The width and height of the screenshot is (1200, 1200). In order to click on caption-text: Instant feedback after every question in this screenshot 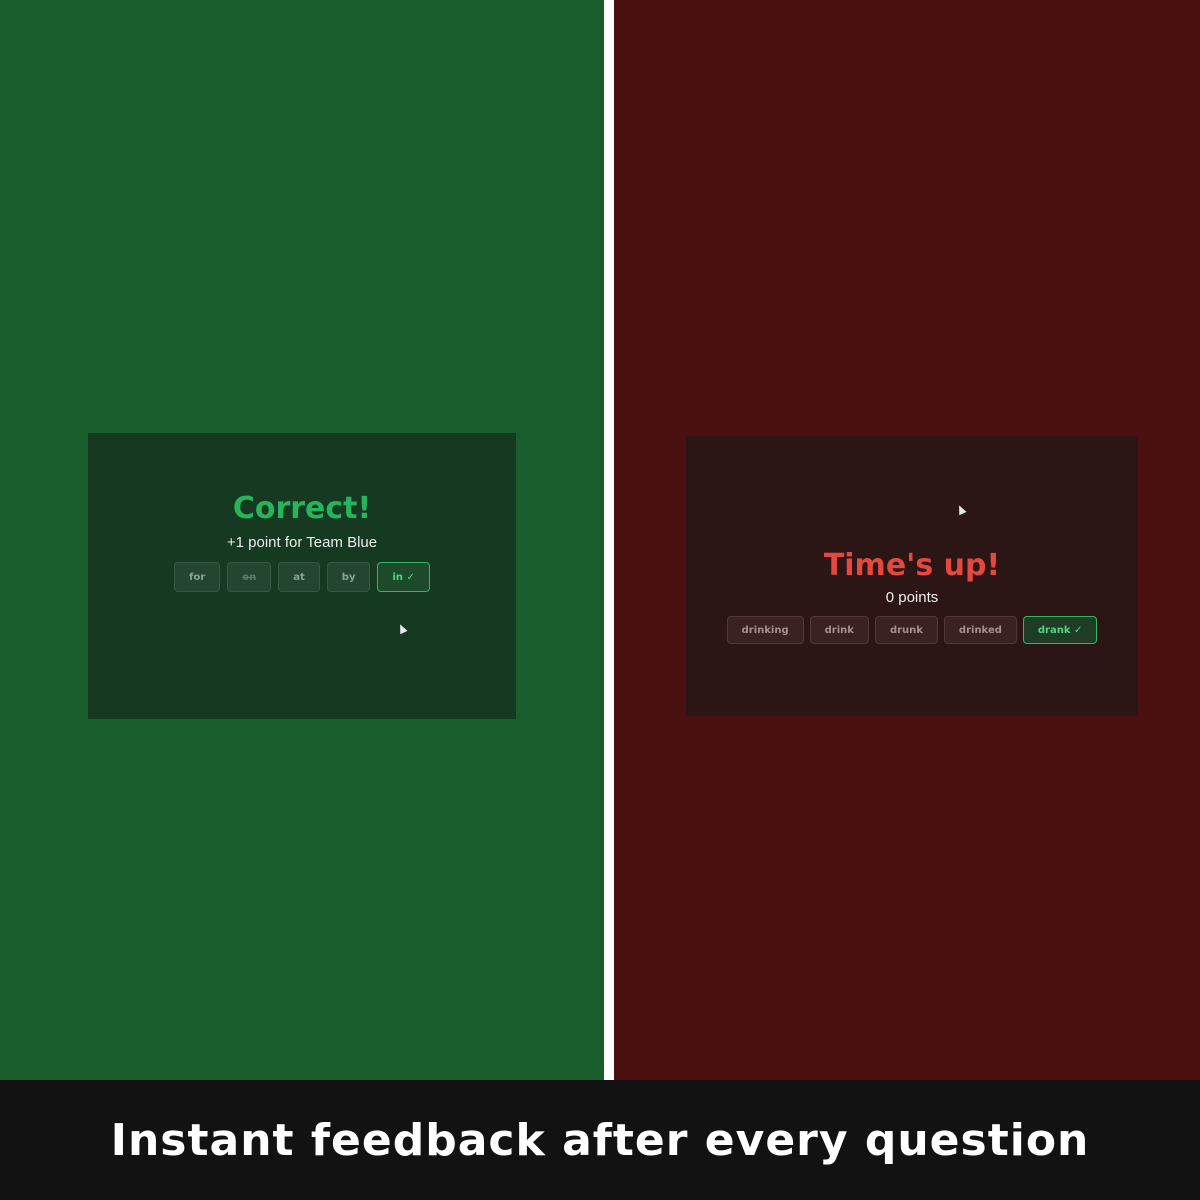, I will do `click(600, 1140)`.